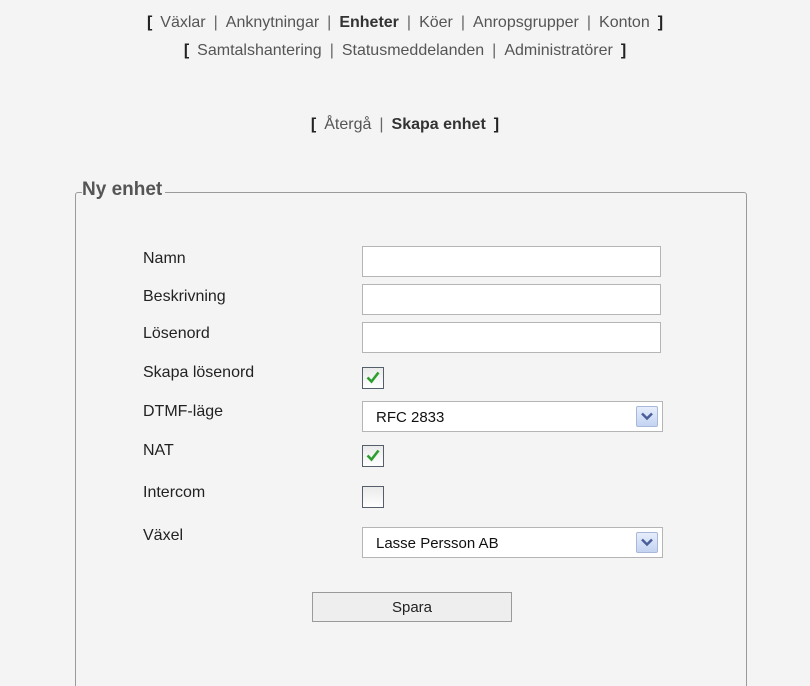 The width and height of the screenshot is (810, 686). I want to click on password-label: Lösenord, so click(176, 333).